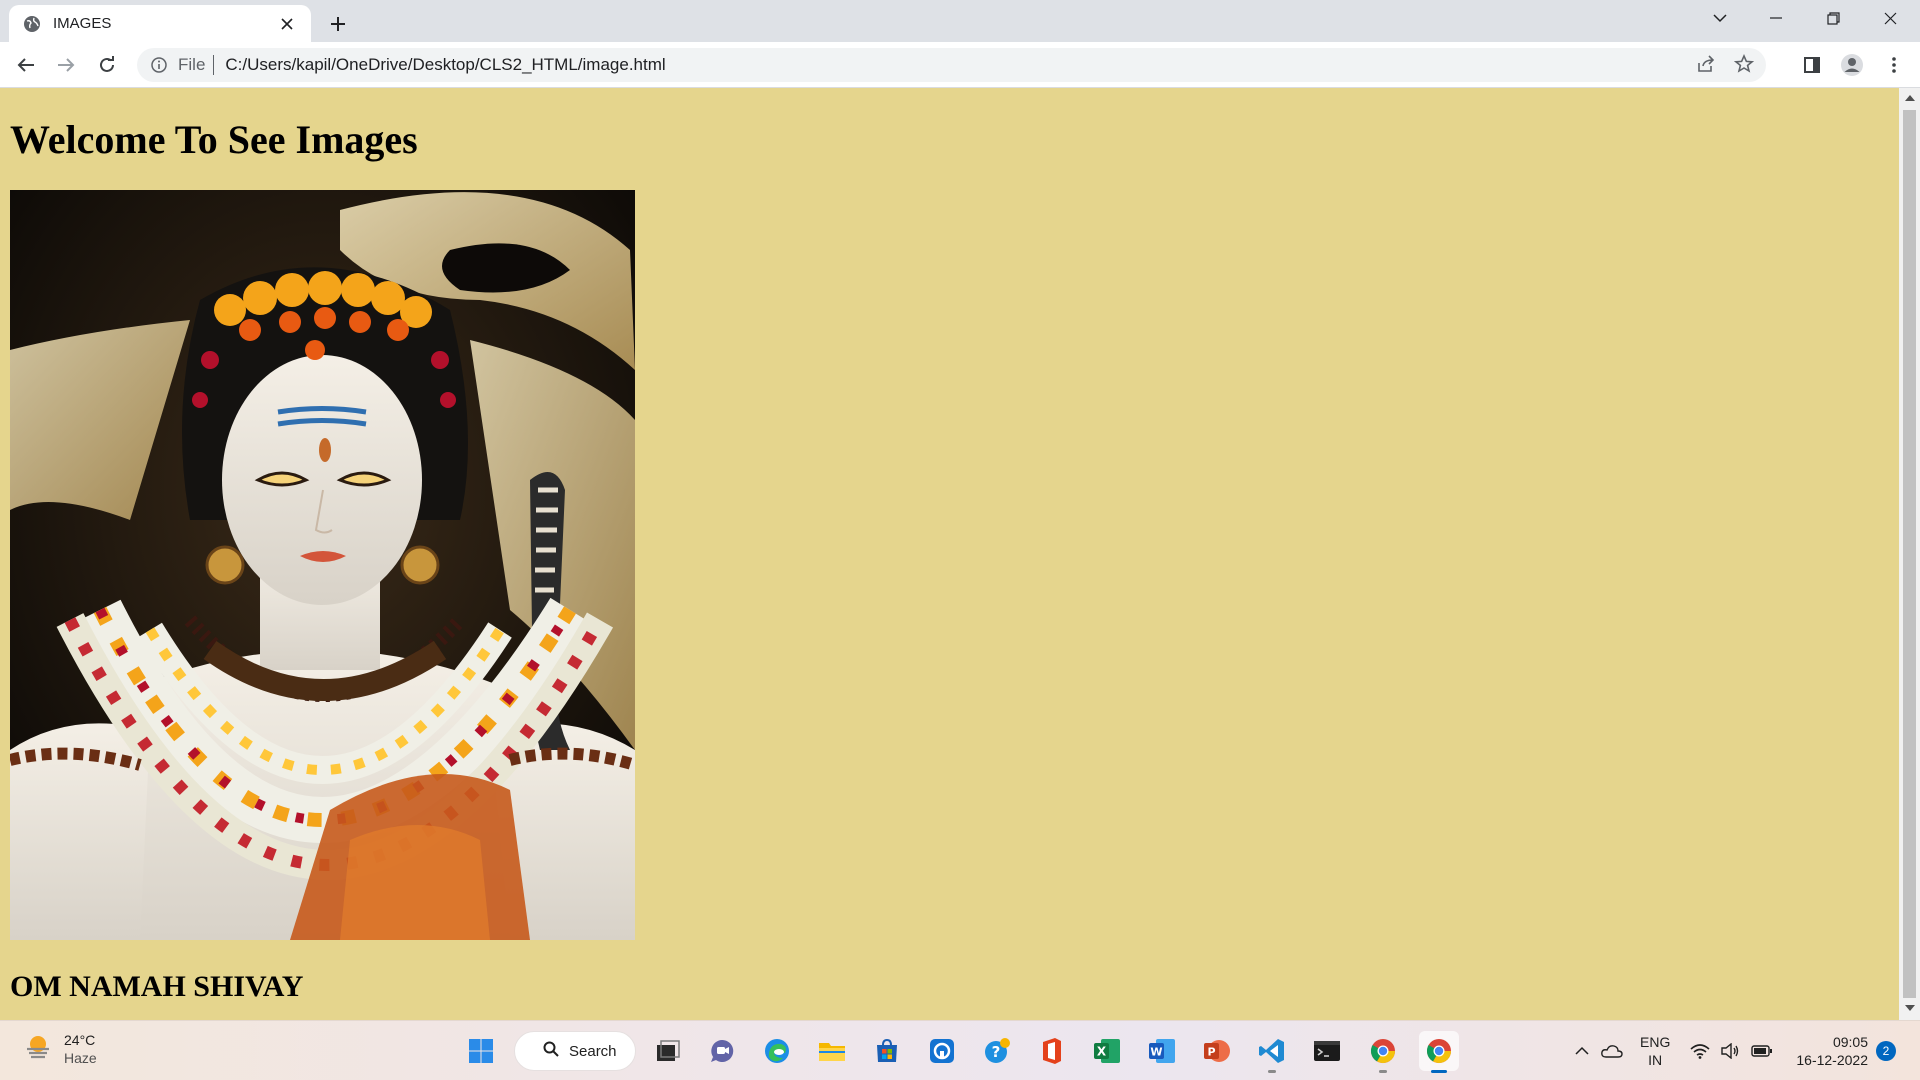 This screenshot has height=1080, width=1920. Describe the element at coordinates (1833, 18) in the screenshot. I see `restore-icon` at that location.